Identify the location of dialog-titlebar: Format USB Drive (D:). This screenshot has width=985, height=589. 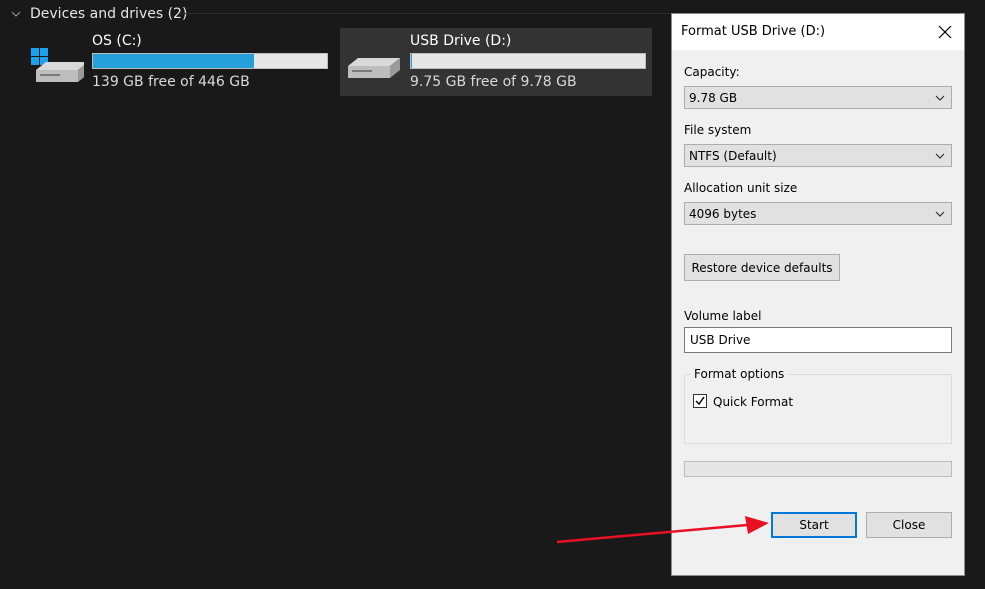
(818, 32).